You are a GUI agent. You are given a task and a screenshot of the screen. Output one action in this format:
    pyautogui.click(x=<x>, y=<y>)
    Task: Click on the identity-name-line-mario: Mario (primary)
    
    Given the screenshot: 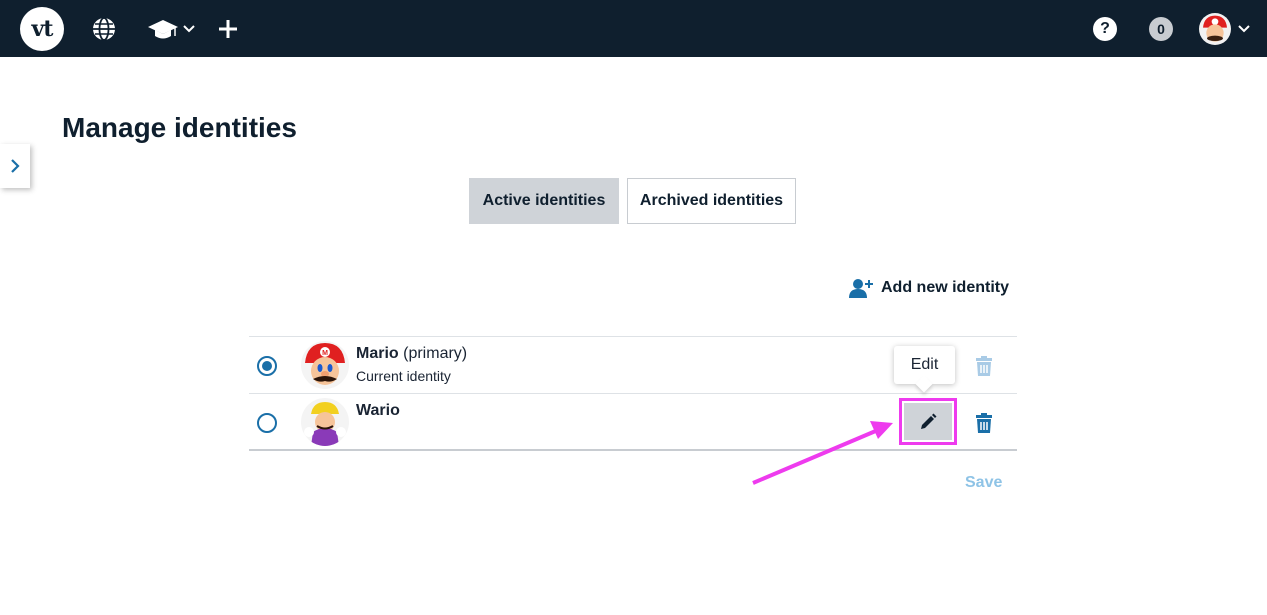 What is the action you would take?
    pyautogui.click(x=411, y=354)
    